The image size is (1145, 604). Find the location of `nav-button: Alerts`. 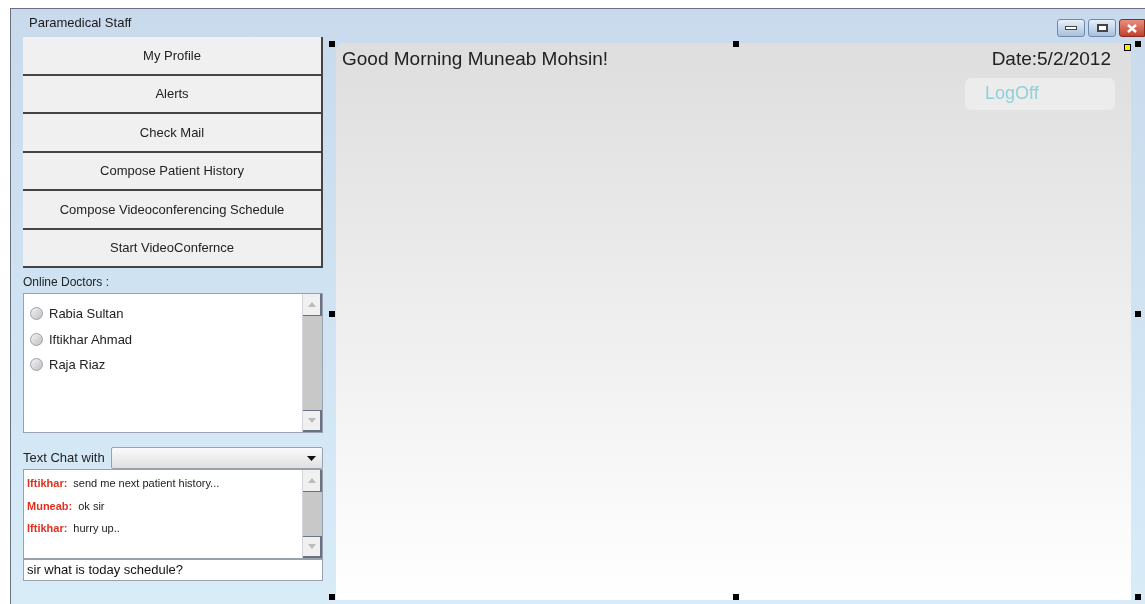

nav-button: Alerts is located at coordinates (173, 94).